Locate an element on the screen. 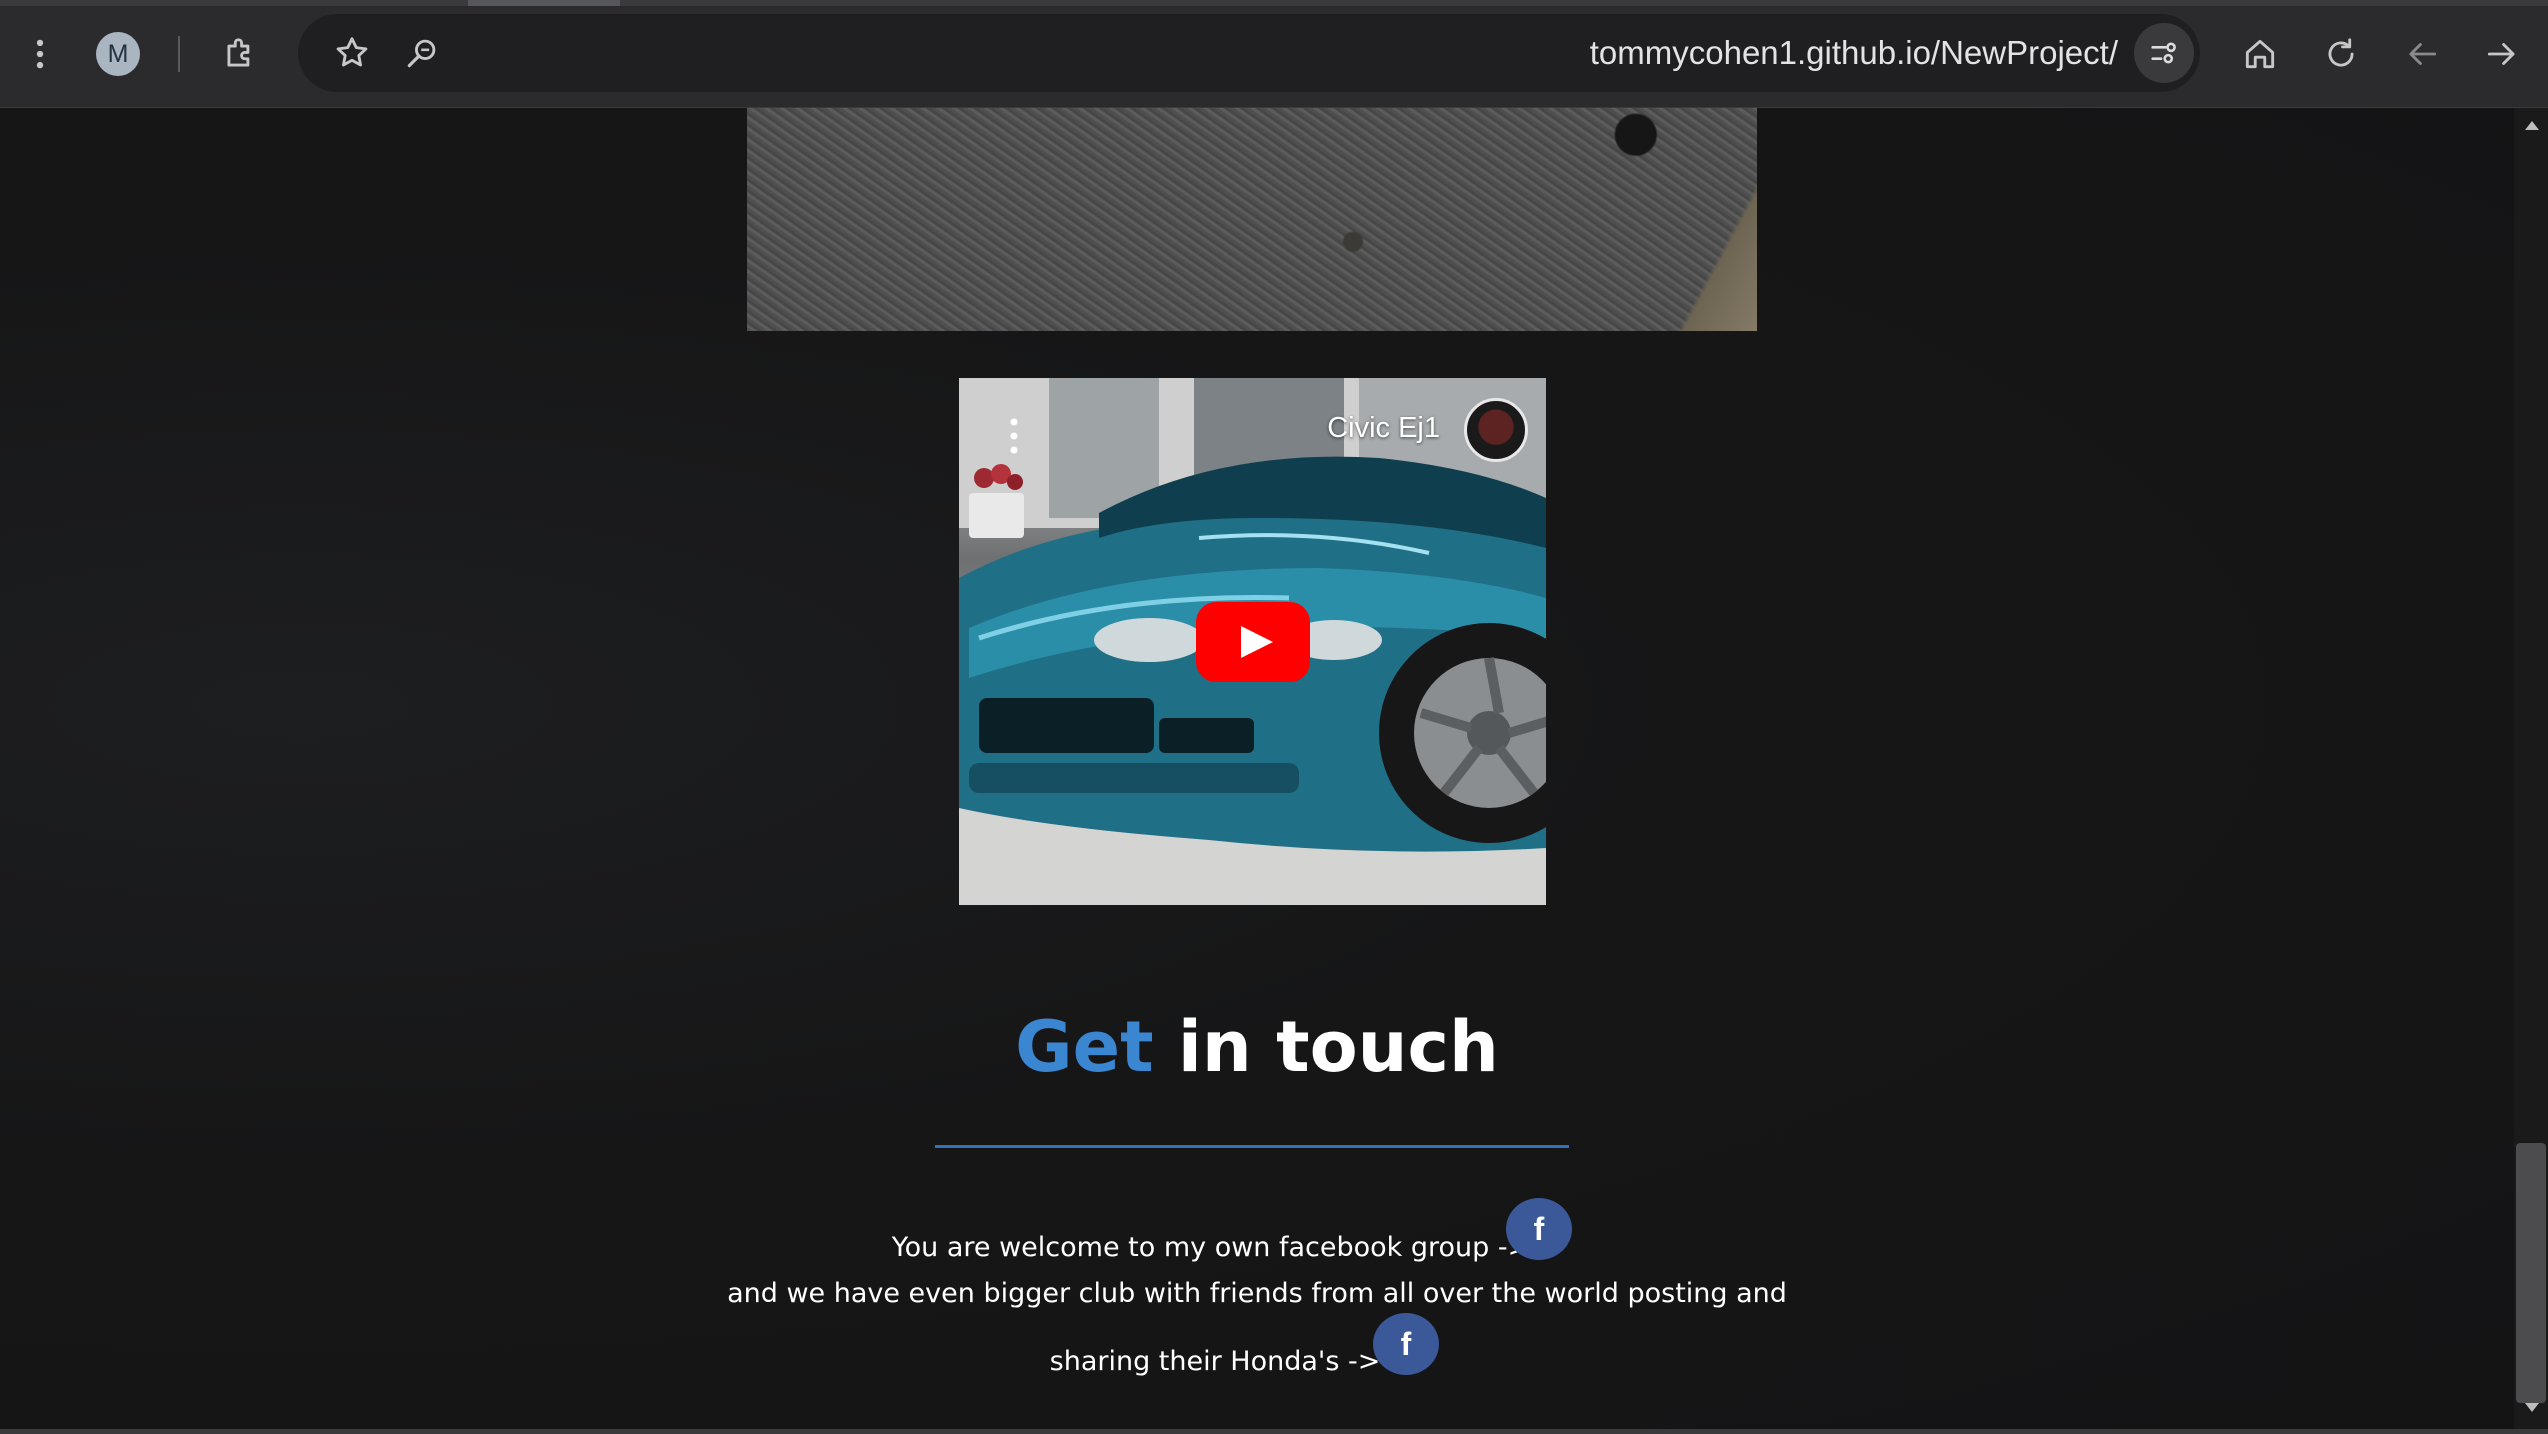 The height and width of the screenshot is (1434, 2548). facebook-club-text-cont: sharing their Honda's -> is located at coordinates (1215, 1361).